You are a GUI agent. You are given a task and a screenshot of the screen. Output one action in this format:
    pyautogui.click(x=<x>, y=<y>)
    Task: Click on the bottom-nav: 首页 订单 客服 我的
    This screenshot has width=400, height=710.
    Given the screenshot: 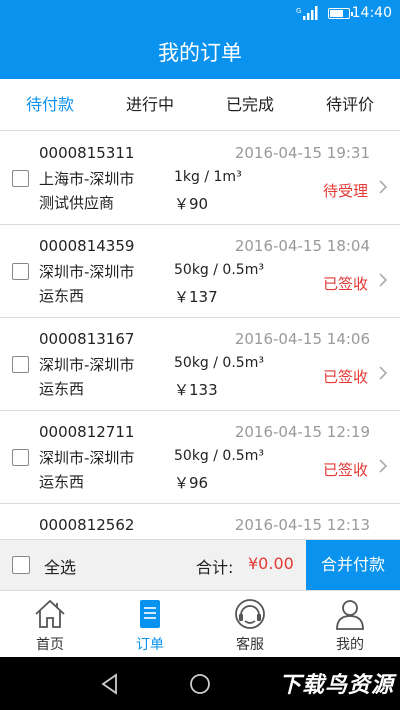 What is the action you would take?
    pyautogui.click(x=200, y=623)
    